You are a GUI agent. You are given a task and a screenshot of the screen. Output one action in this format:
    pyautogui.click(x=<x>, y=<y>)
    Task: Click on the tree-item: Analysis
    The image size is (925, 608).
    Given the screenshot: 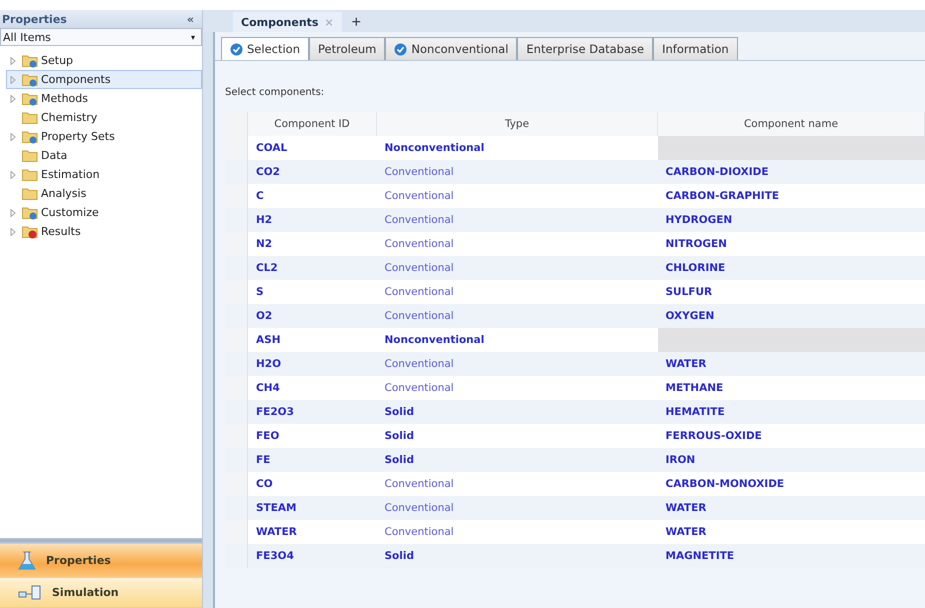 What is the action you would take?
    pyautogui.click(x=104, y=193)
    